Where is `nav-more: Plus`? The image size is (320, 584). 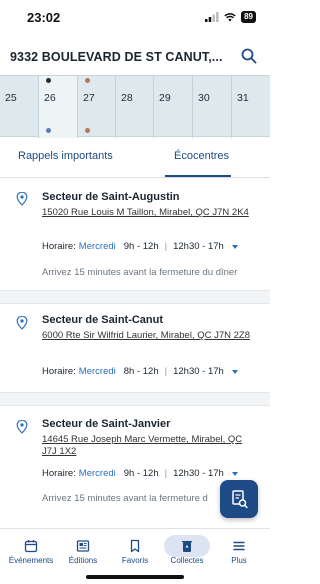 nav-more: Plus is located at coordinates (239, 550).